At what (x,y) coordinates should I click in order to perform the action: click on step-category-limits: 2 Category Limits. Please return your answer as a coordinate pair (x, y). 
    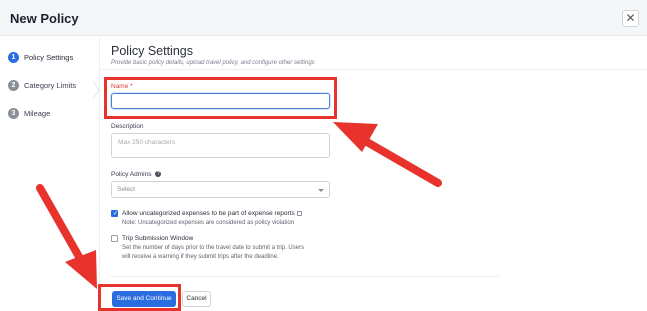
    Looking at the image, I should click on (42, 85).